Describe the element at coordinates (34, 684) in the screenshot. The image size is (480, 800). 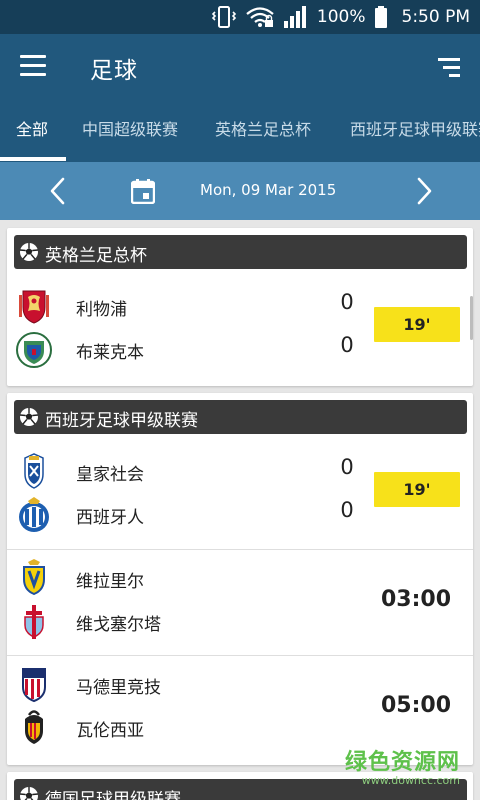
I see `atletico-madrid-crest-icon` at that location.